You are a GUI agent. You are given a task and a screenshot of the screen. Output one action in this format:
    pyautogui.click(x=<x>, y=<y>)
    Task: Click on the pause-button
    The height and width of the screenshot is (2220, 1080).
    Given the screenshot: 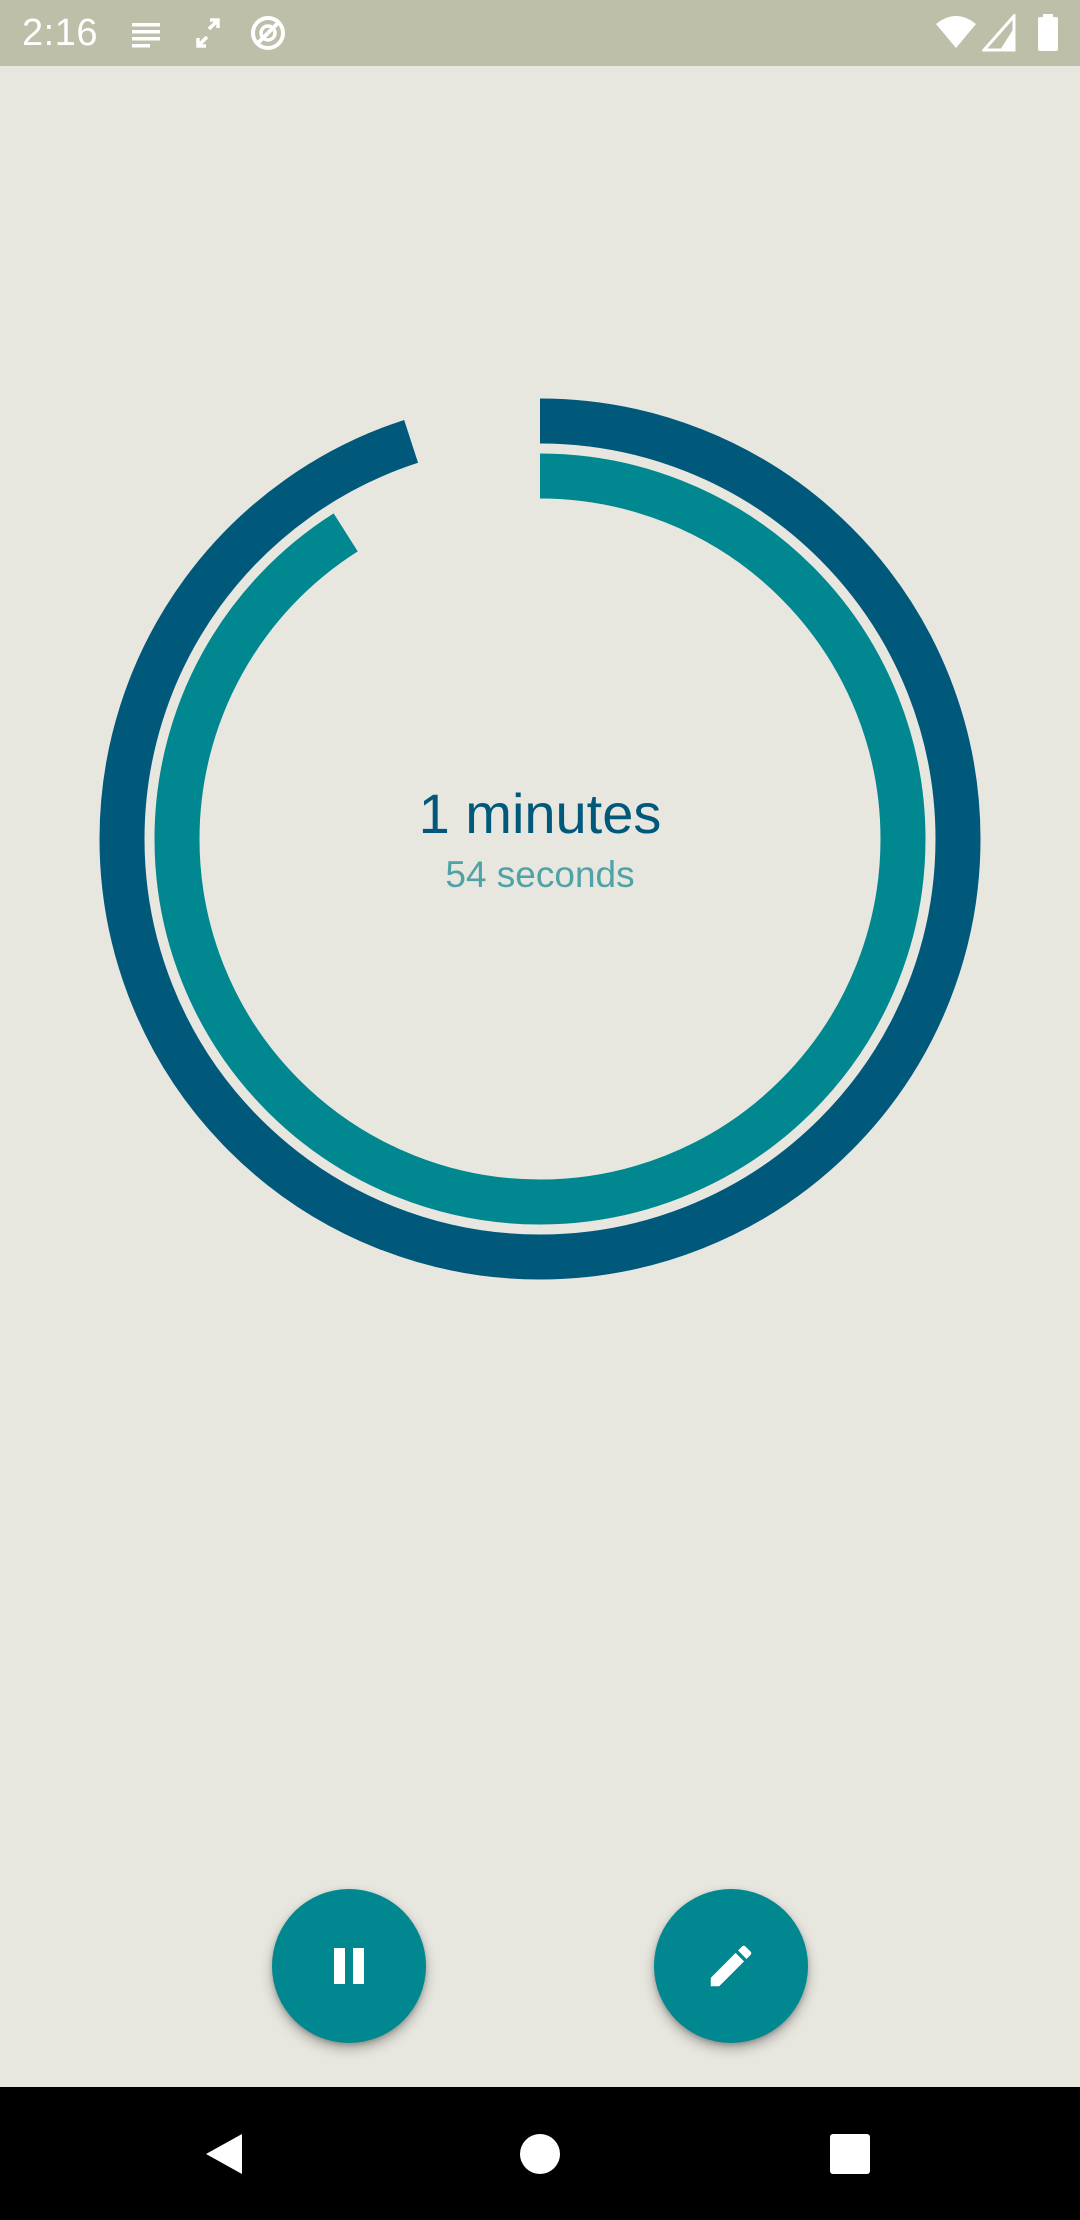 What is the action you would take?
    pyautogui.click(x=349, y=1966)
    